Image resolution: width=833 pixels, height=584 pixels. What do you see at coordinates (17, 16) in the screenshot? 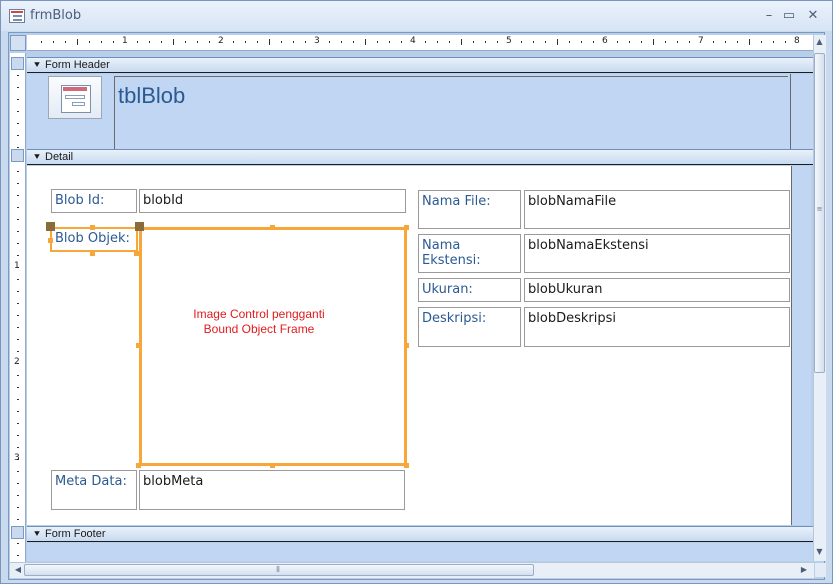
I see `form-icon` at bounding box center [17, 16].